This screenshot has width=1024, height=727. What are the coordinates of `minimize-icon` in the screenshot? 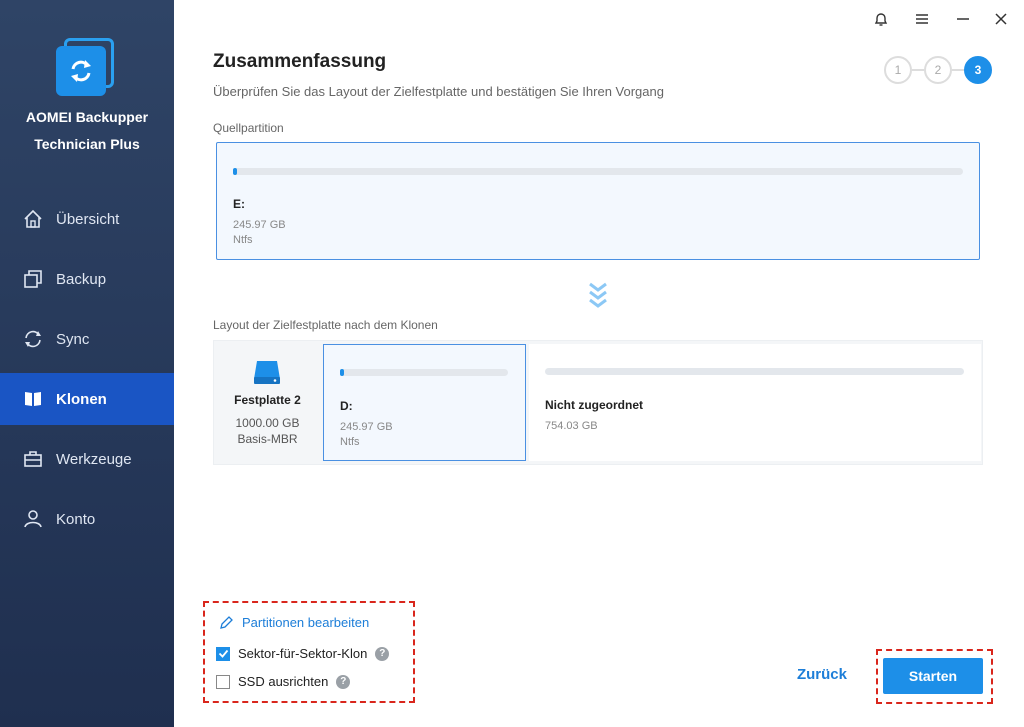 It's located at (963, 19).